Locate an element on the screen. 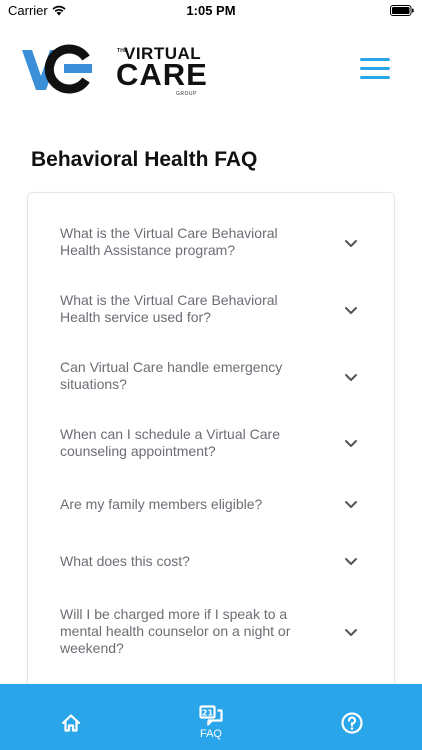 Image resolution: width=422 pixels, height=750 pixels. tab-home is located at coordinates (71, 717).